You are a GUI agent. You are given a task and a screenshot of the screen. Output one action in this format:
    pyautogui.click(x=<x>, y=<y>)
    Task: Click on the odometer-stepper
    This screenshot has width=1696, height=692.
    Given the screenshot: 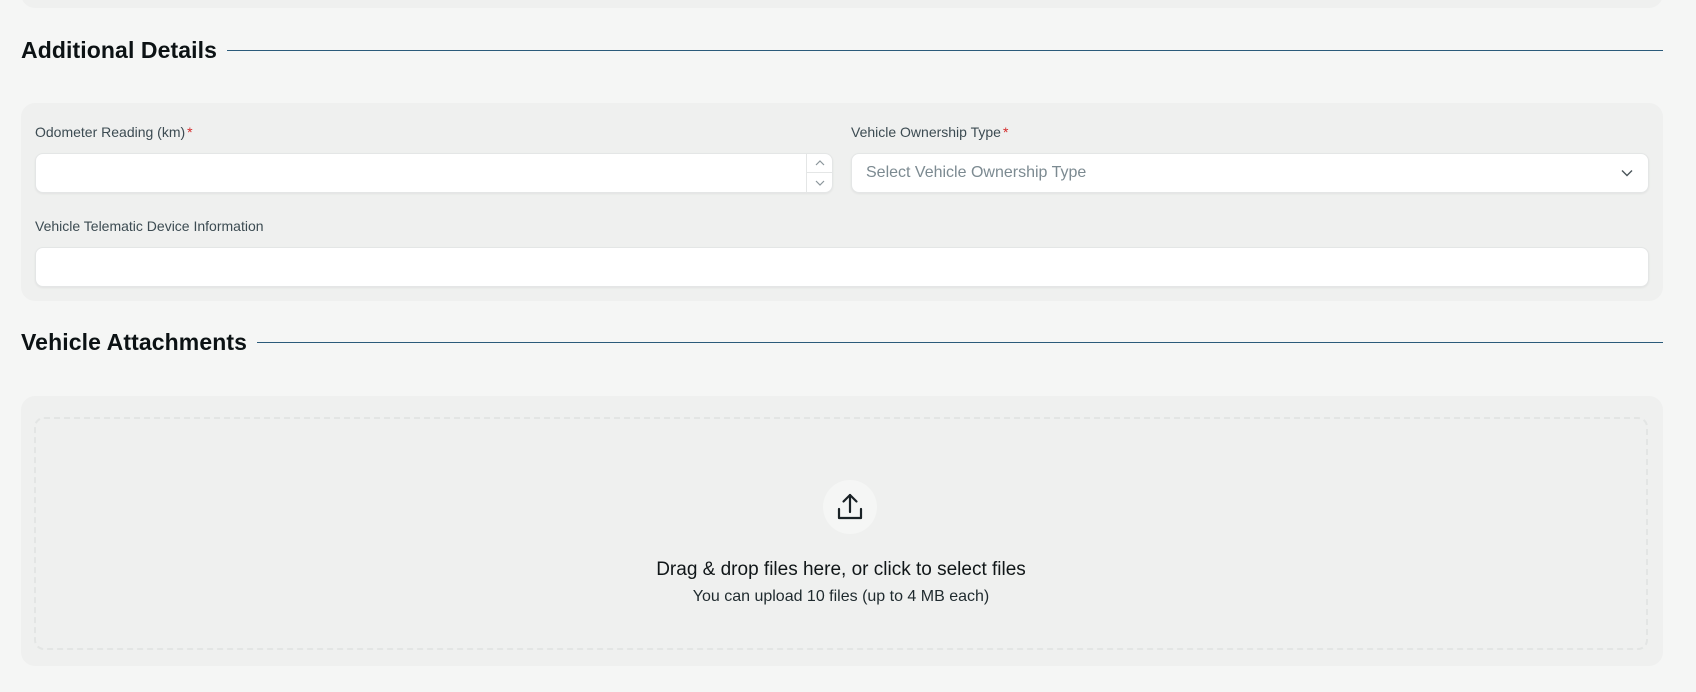 What is the action you would take?
    pyautogui.click(x=819, y=173)
    